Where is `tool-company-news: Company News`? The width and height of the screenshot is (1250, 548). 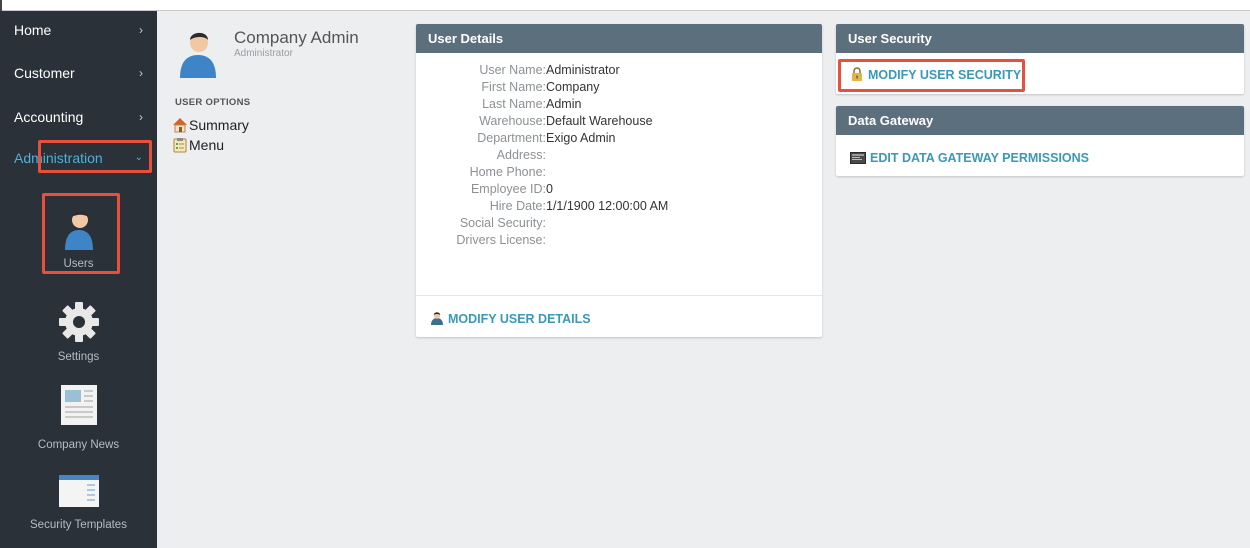
tool-company-news: Company News is located at coordinates (78, 417).